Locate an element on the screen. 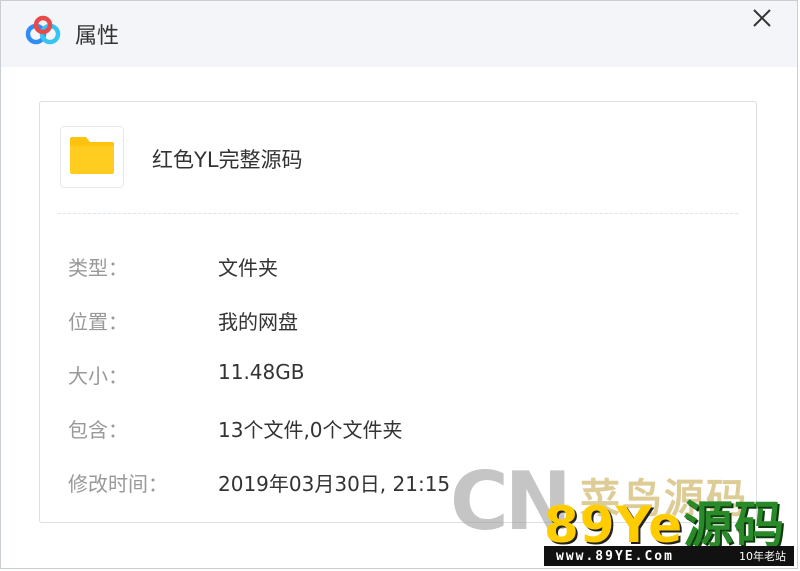 The image size is (800, 571). property-value: 文件夹 is located at coordinates (248, 268).